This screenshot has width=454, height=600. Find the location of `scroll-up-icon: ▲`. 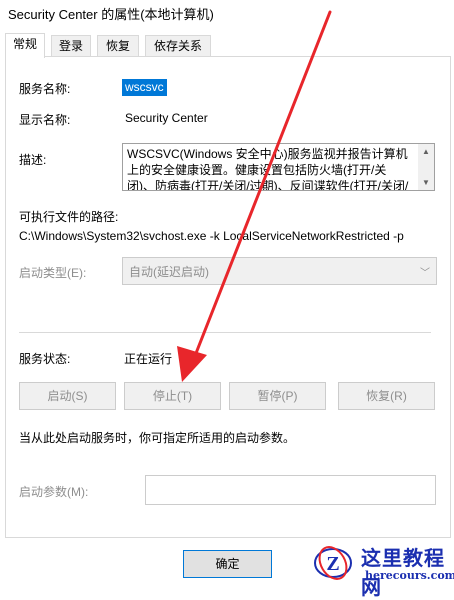

scroll-up-icon: ▲ is located at coordinates (426, 151).